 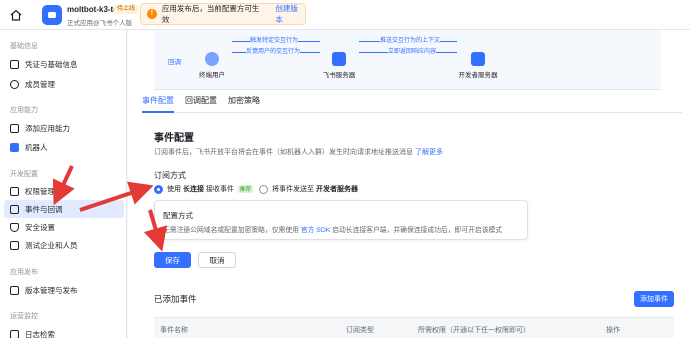 What do you see at coordinates (64, 84) in the screenshot?
I see `sidebar-item-members: 成员管理` at bounding box center [64, 84].